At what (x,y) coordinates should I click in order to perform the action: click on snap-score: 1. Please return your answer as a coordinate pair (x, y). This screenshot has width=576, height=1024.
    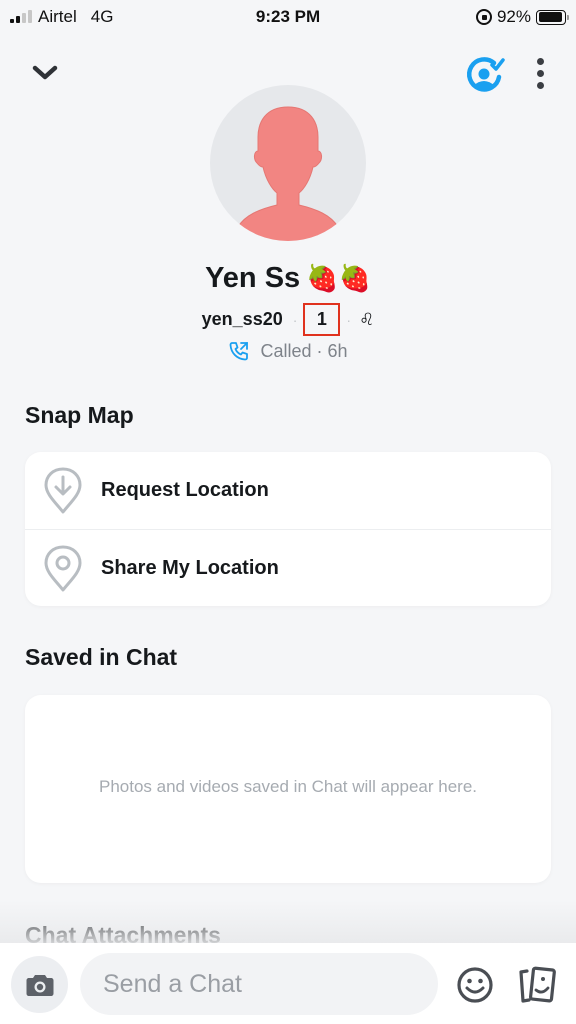
    Looking at the image, I should click on (322, 319).